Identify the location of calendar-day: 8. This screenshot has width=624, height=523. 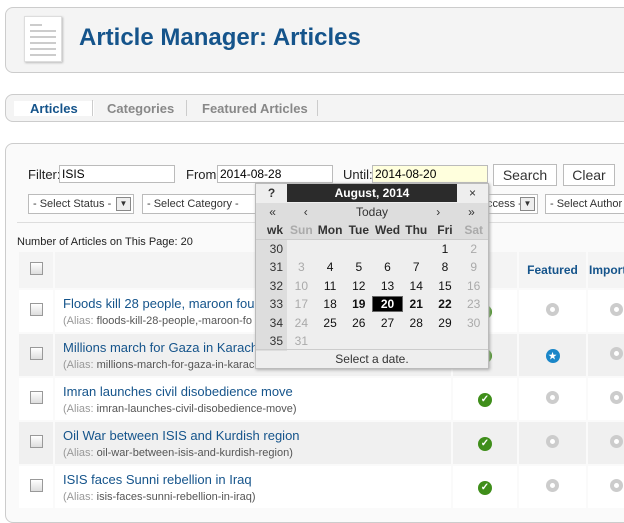
(445, 267).